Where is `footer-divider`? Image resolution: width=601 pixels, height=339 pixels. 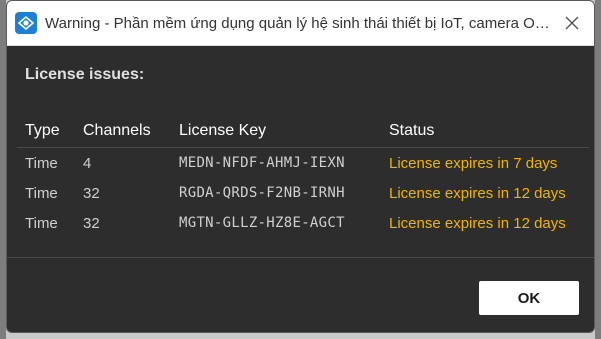 footer-divider is located at coordinates (300, 257).